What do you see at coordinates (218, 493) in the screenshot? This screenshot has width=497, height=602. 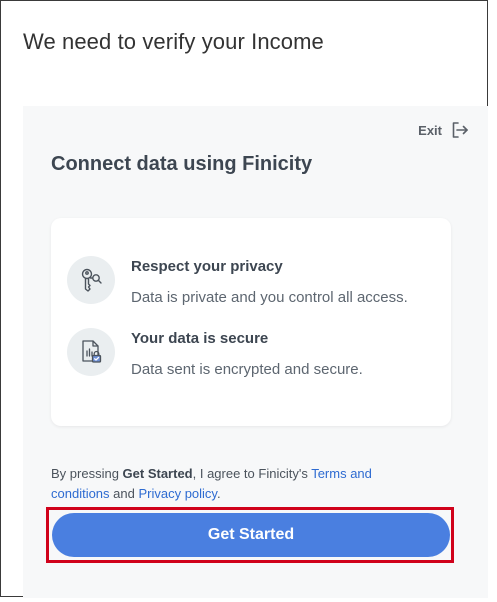 I see `consent-suffix: .` at bounding box center [218, 493].